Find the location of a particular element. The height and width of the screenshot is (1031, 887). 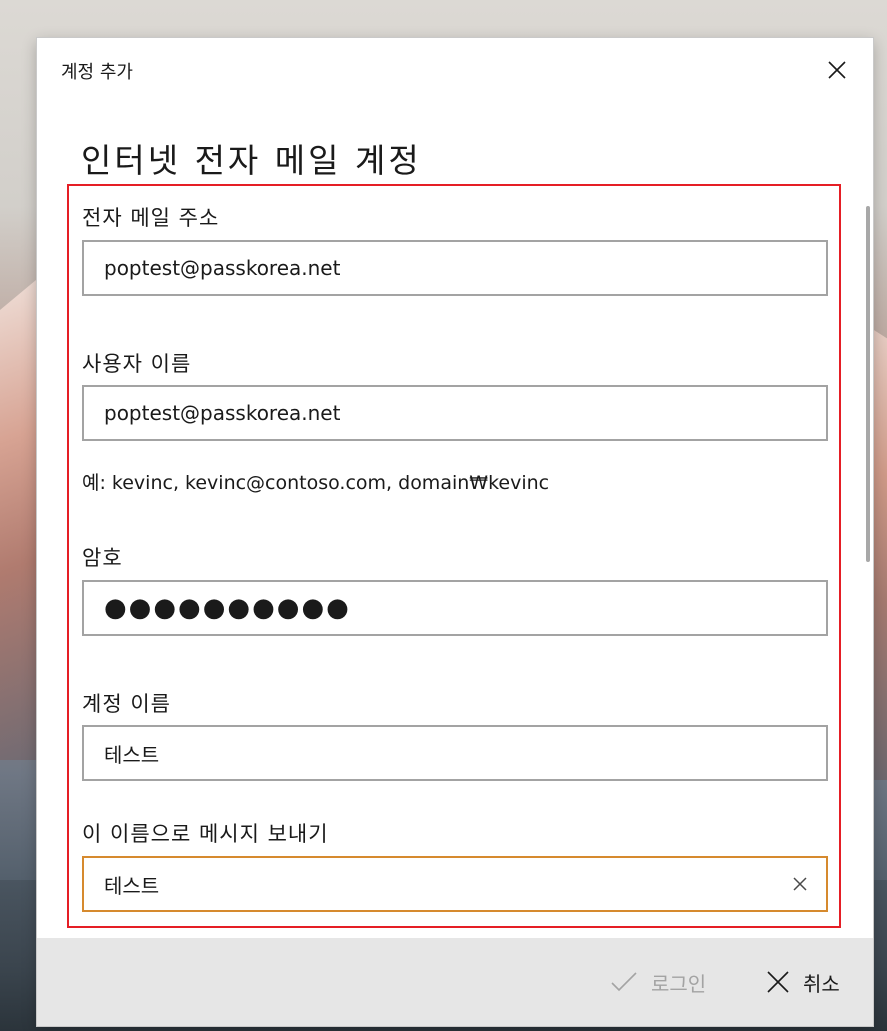

cancel-label: 취소 is located at coordinates (821, 983).